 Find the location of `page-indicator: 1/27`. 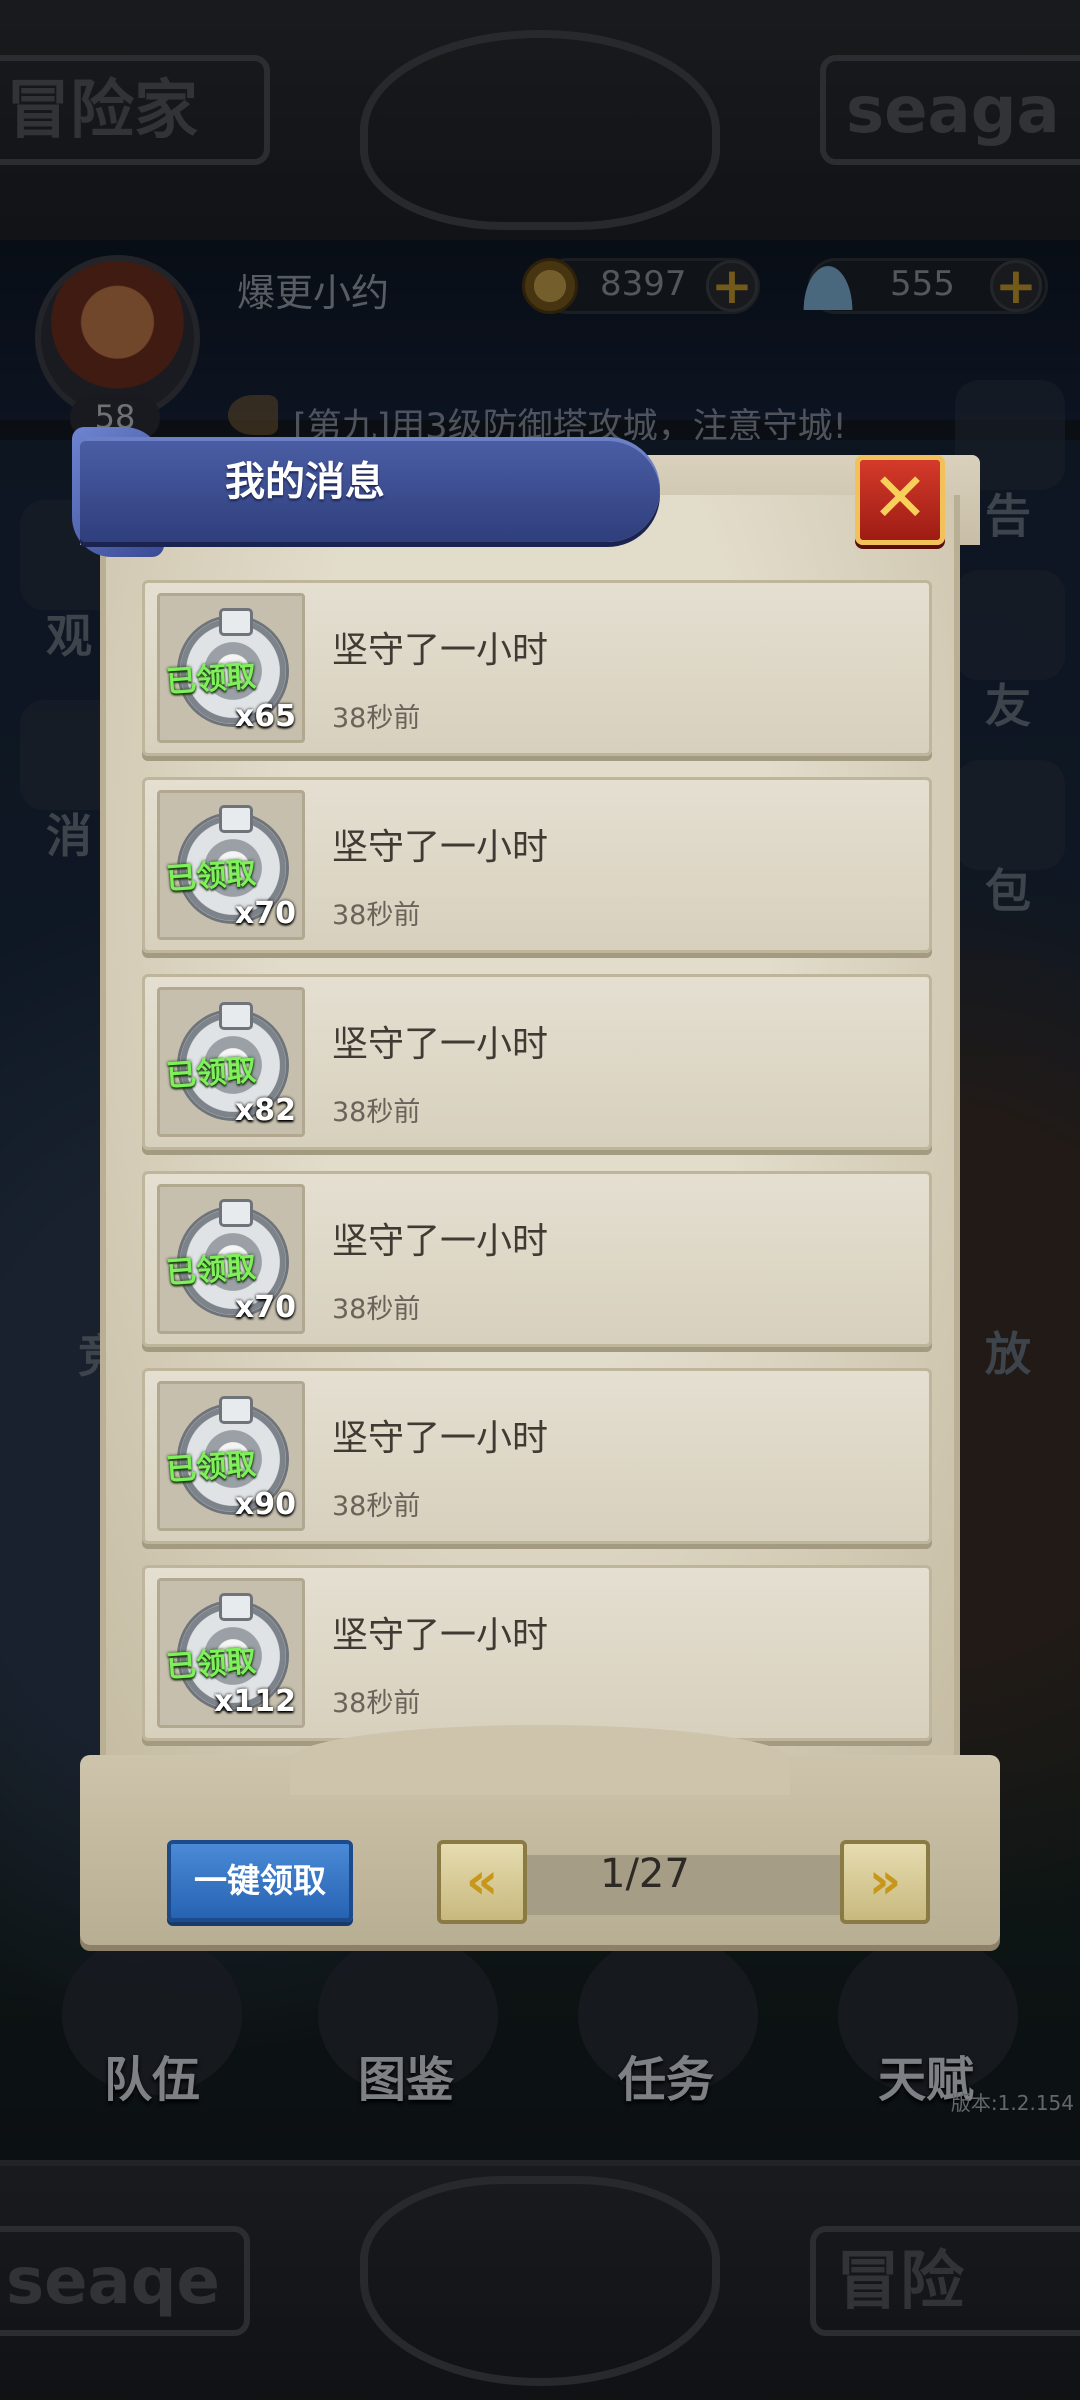

page-indicator: 1/27 is located at coordinates (645, 1874).